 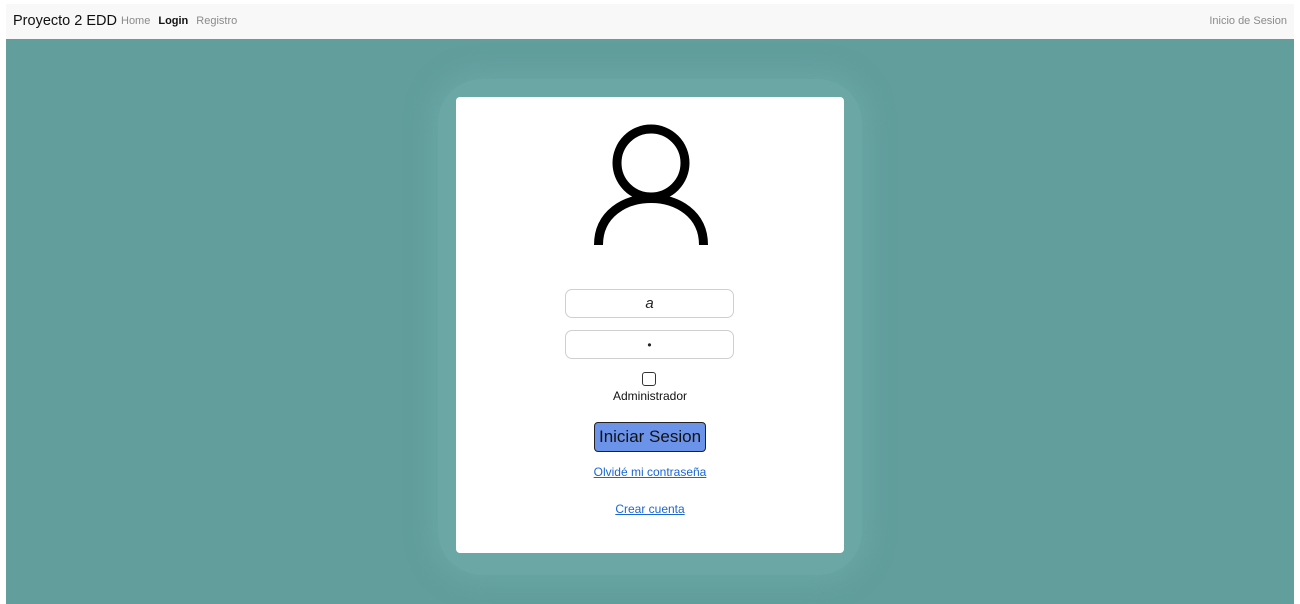 What do you see at coordinates (216, 21) in the screenshot?
I see `nav-link-registro: Registro` at bounding box center [216, 21].